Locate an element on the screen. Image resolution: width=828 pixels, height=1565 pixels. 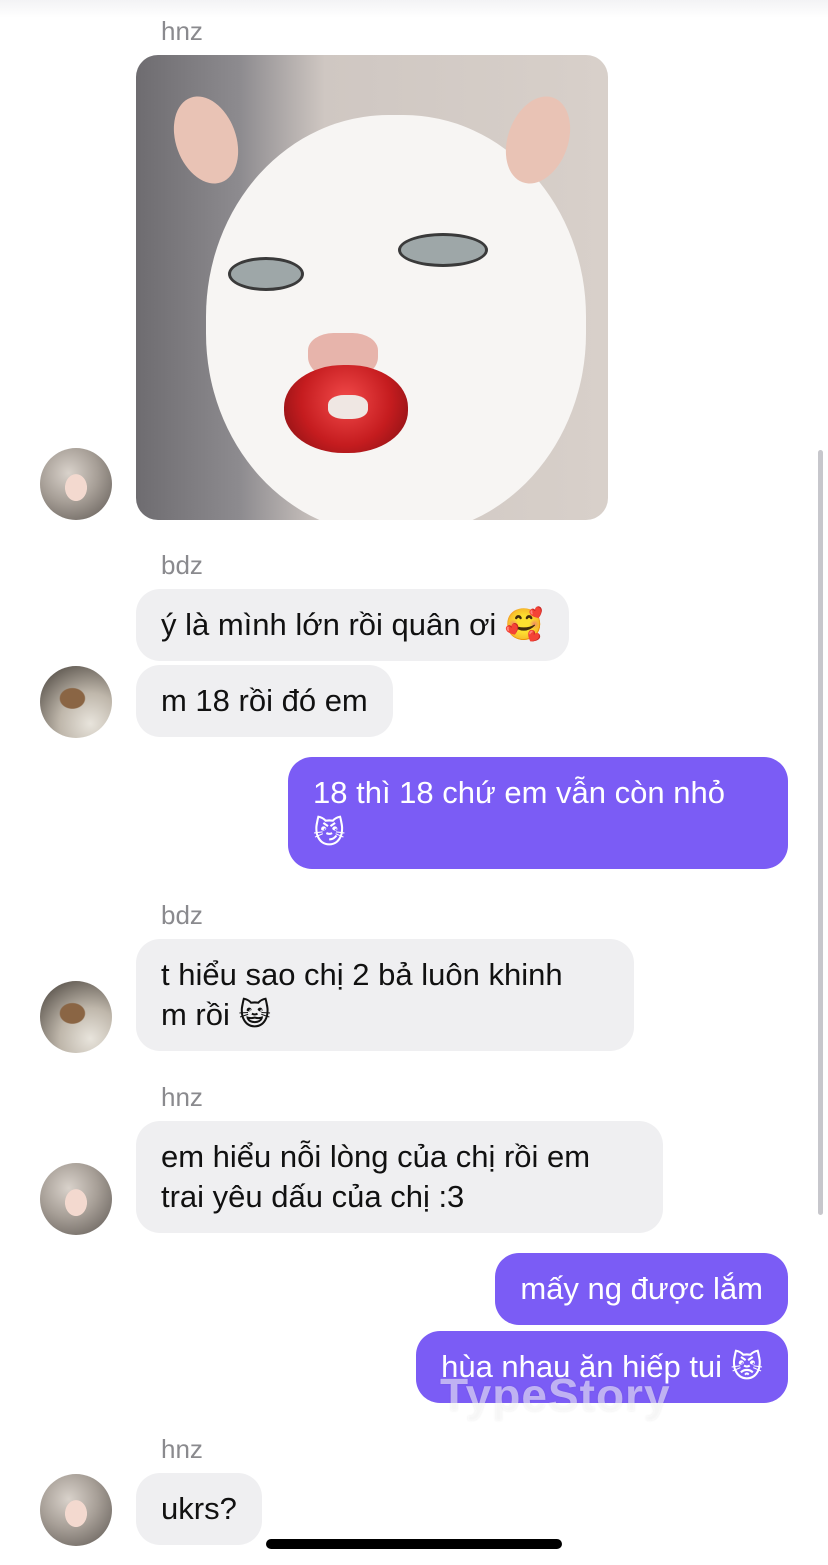
message-bubble-outgoing: 18 thì 18 chứ em vẫn còn nhỏ 😼 is located at coordinates (538, 813).